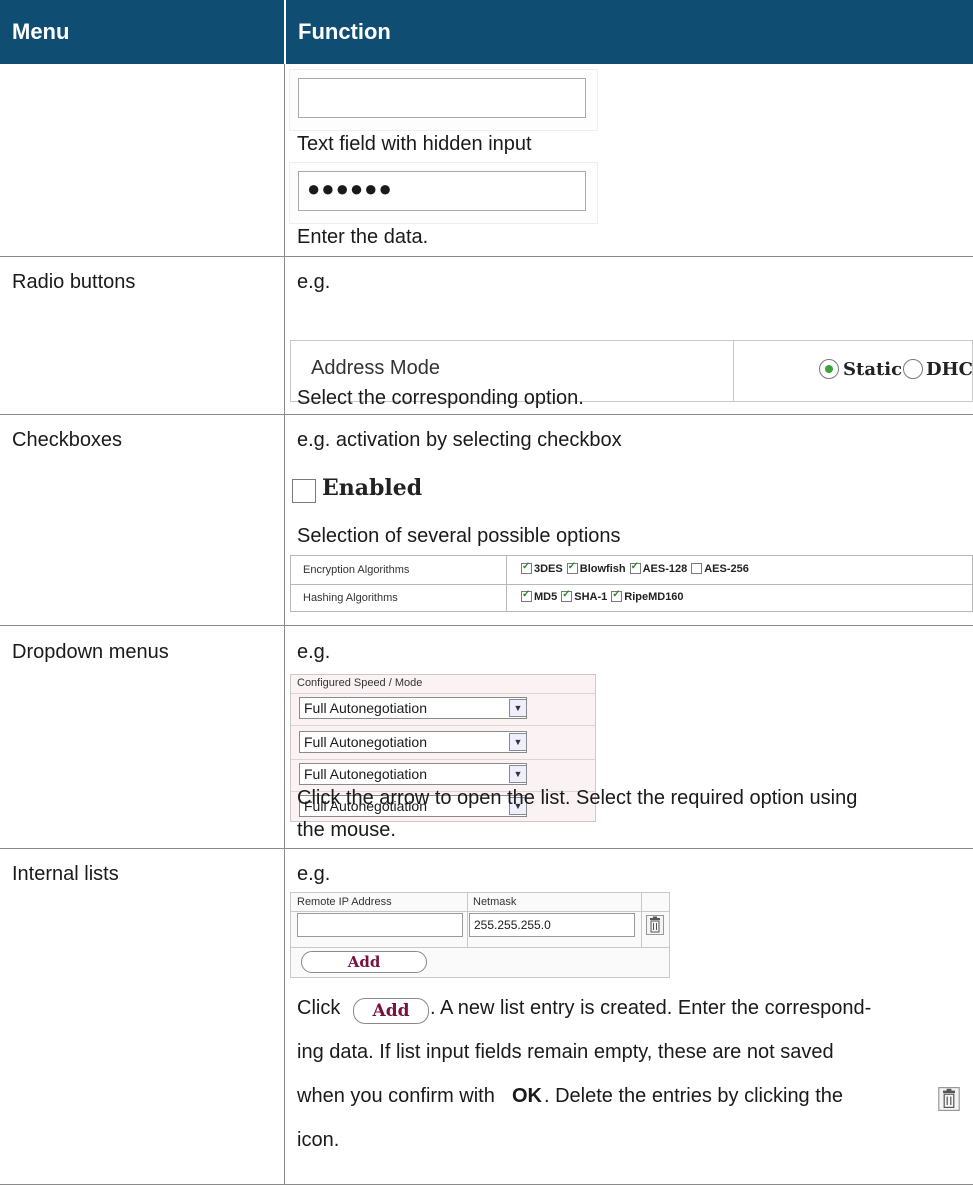 The image size is (973, 1185). Describe the element at coordinates (654, 597) in the screenshot. I see `hashing-option-label: RipeMD160` at that location.